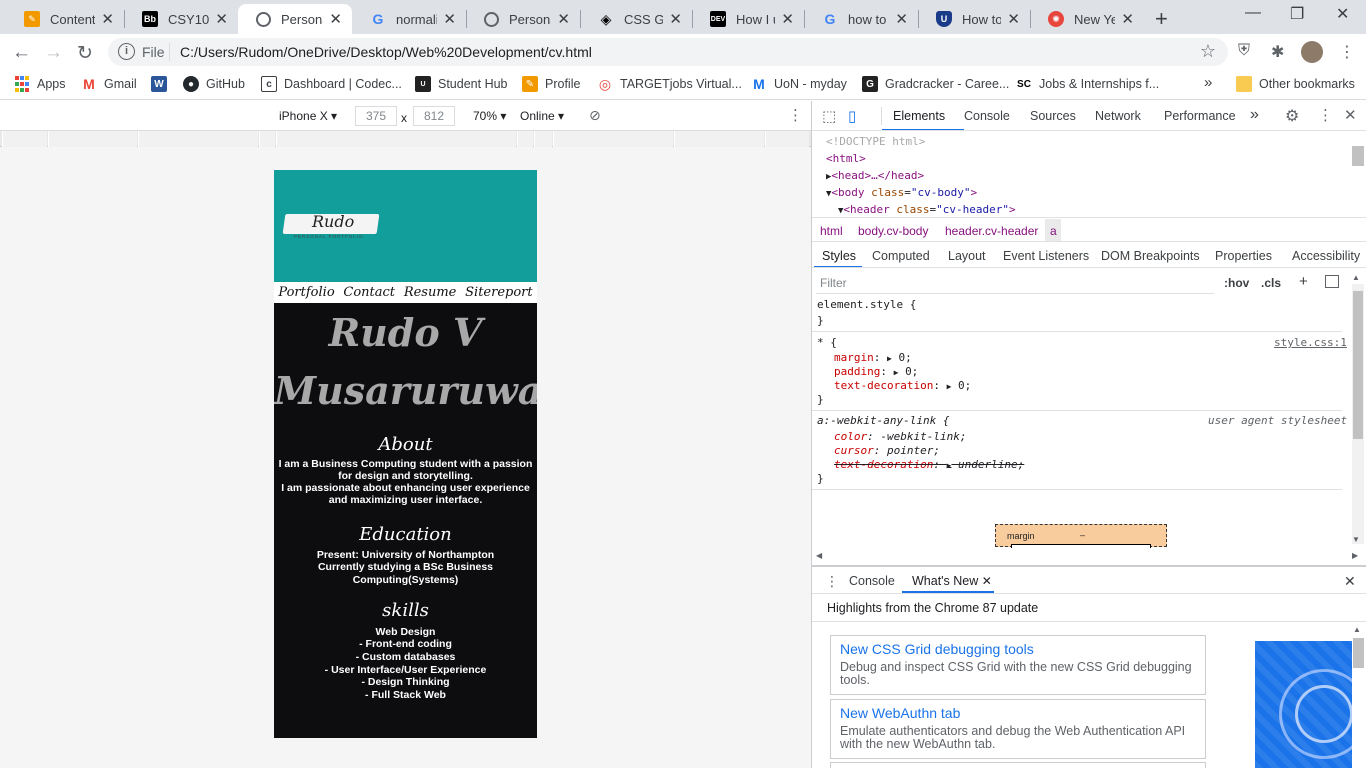 This screenshot has width=1366, height=768. Describe the element at coordinates (1342, 14) in the screenshot. I see `close-window-button: ✕` at that location.